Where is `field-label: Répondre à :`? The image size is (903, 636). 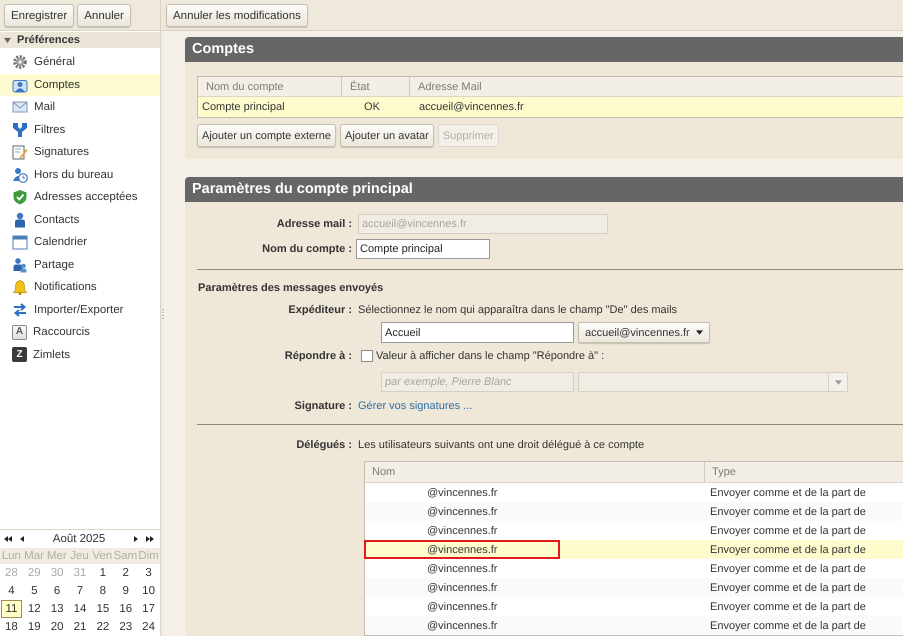 field-label: Répondre à : is located at coordinates (318, 356).